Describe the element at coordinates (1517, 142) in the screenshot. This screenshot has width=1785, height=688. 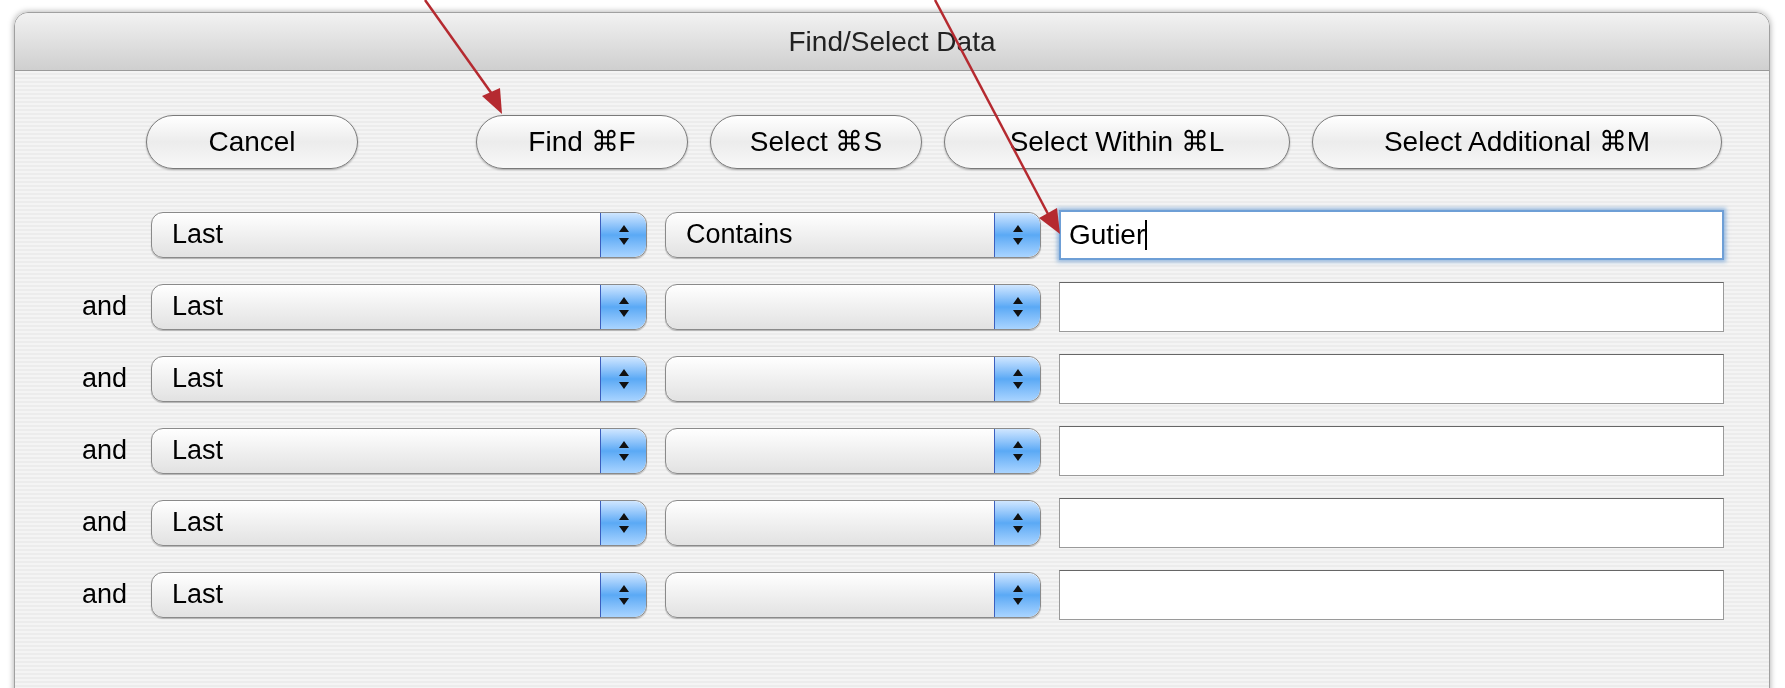
I see `push-button: Select Additional ⌘M` at that location.